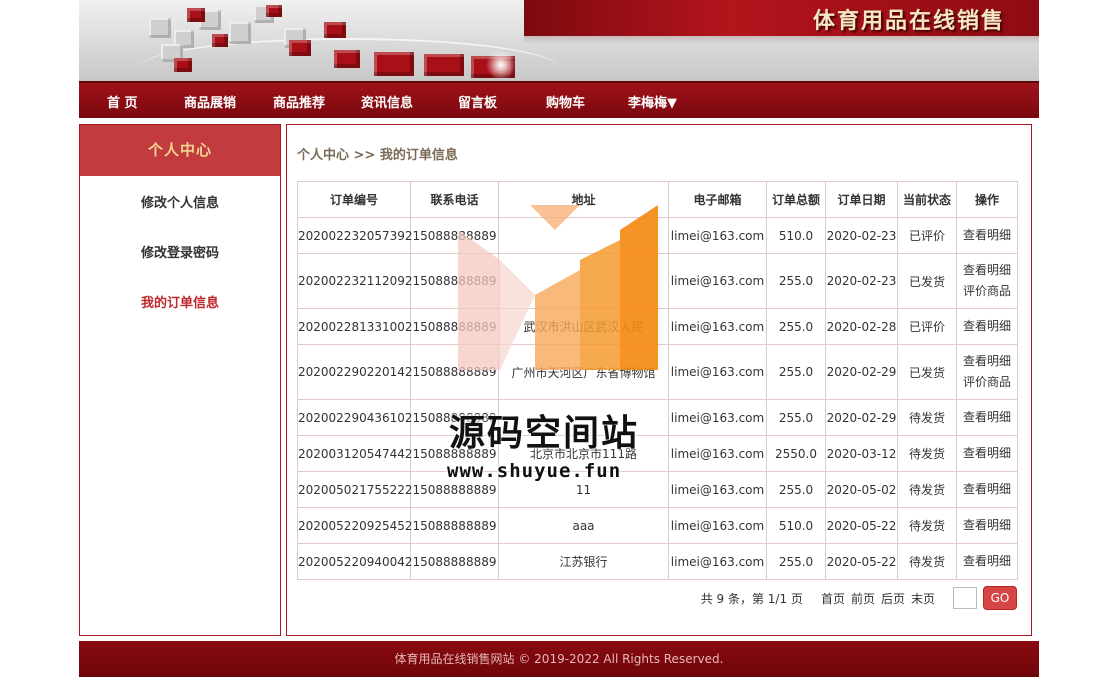 The image size is (1116, 689). Describe the element at coordinates (751, 598) in the screenshot. I see `pagination-info: 共 9 条，第 1/1 页` at that location.